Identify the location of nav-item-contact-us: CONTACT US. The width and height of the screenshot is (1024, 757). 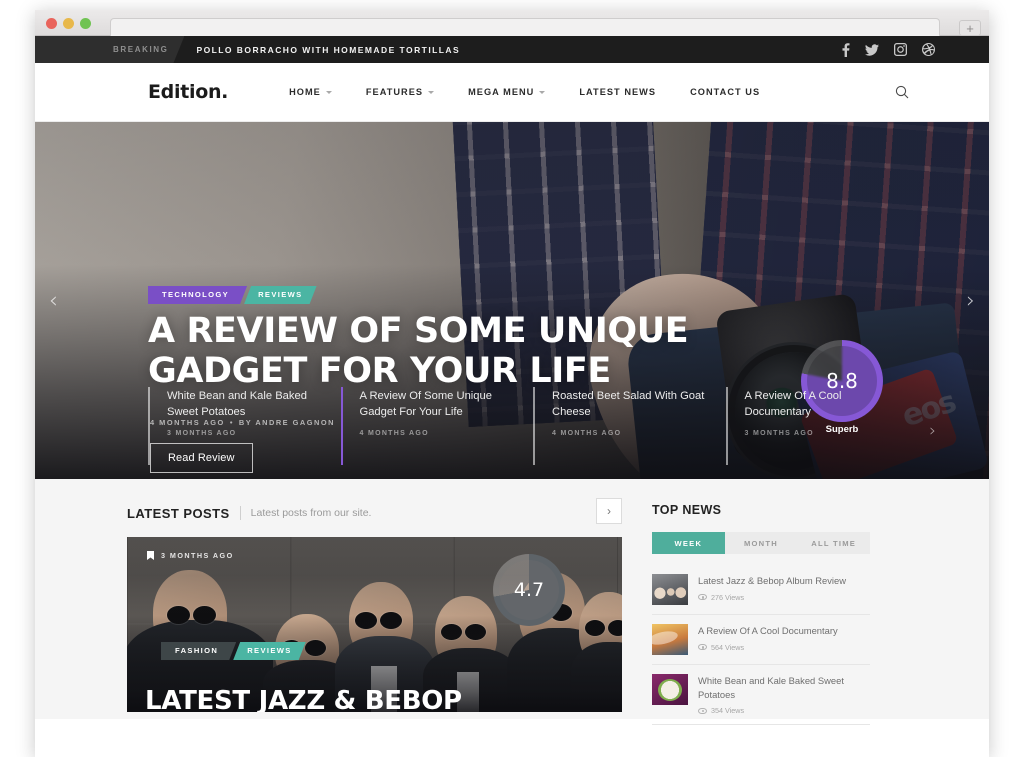
(725, 92).